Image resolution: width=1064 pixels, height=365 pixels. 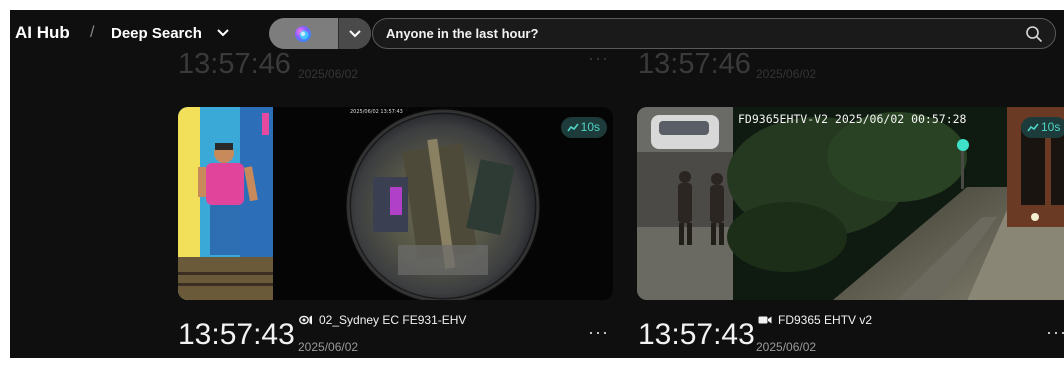 I want to click on search-icon, so click(x=1034, y=34).